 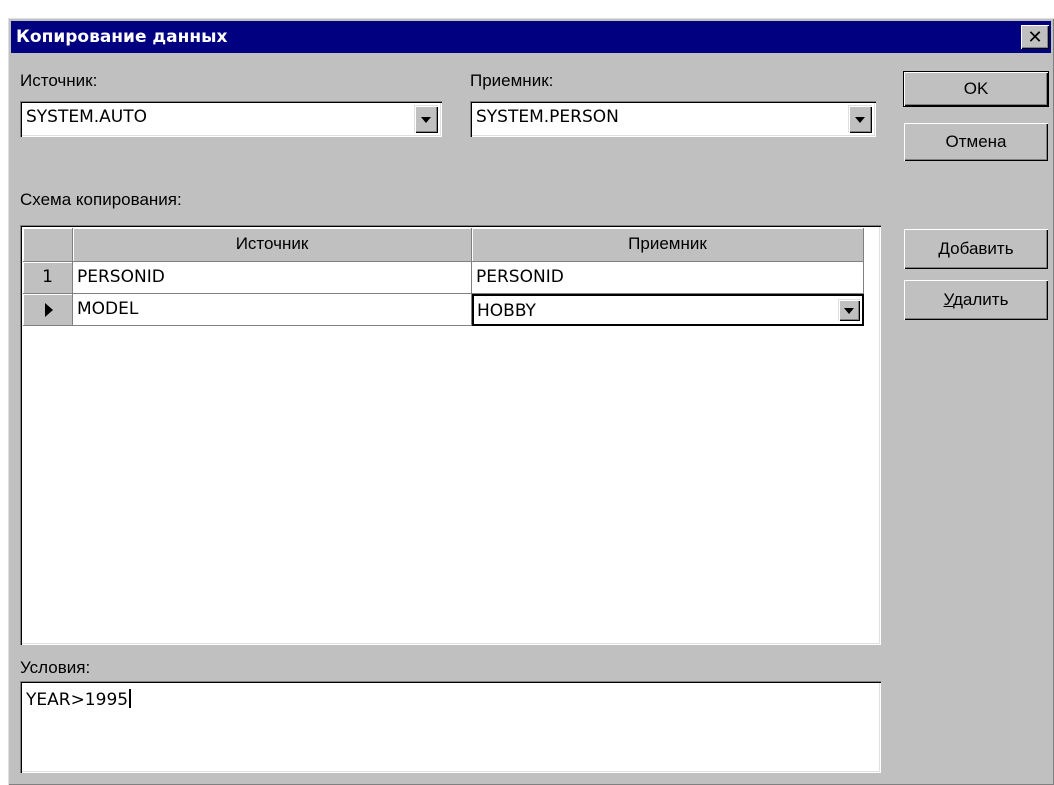 What do you see at coordinates (531, 37) in the screenshot?
I see `title-bar: Копирование данных ✕` at bounding box center [531, 37].